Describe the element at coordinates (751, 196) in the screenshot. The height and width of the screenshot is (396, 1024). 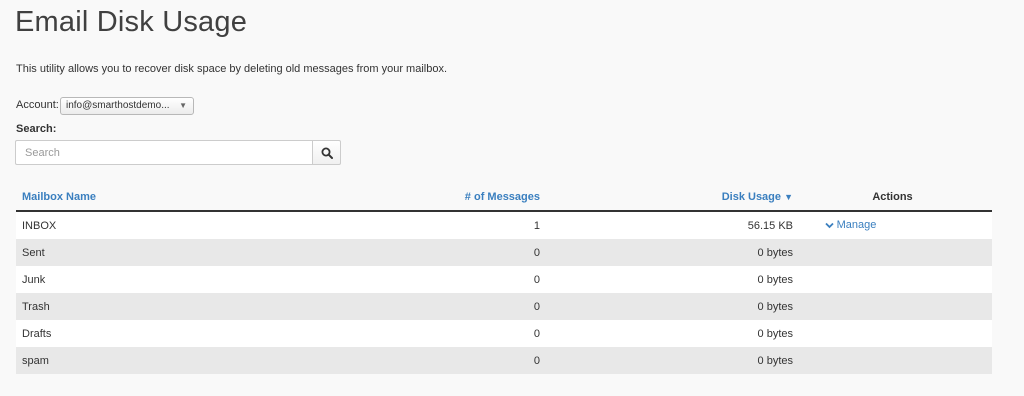
I see `header-disk-usage-label: Disk Usage` at that location.